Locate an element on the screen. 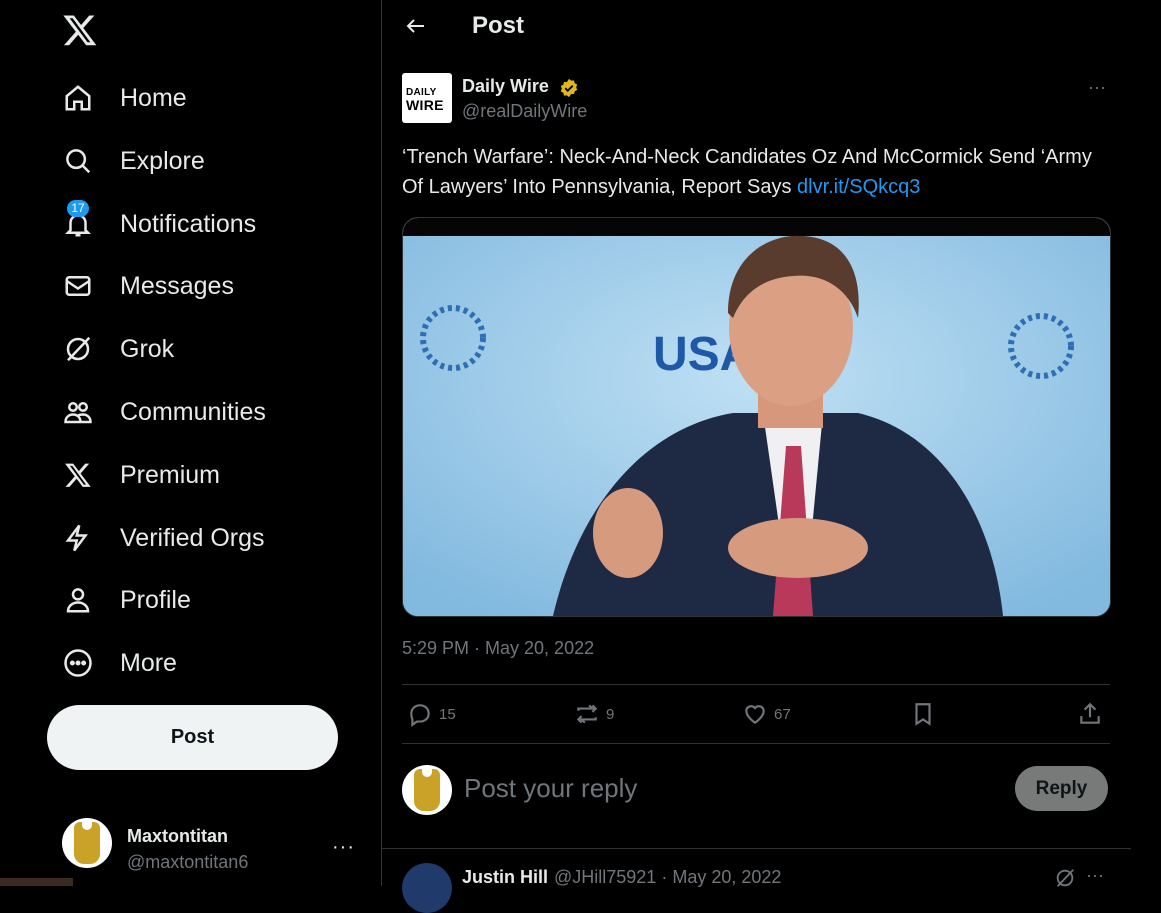 Image resolution: width=1161 pixels, height=913 pixels. sidebar-item-label: Premium is located at coordinates (170, 474).